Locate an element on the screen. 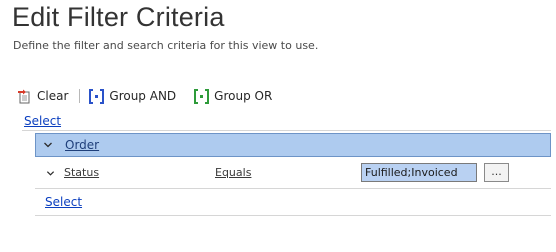 The height and width of the screenshot is (252, 556). clear-icon is located at coordinates (24, 96).